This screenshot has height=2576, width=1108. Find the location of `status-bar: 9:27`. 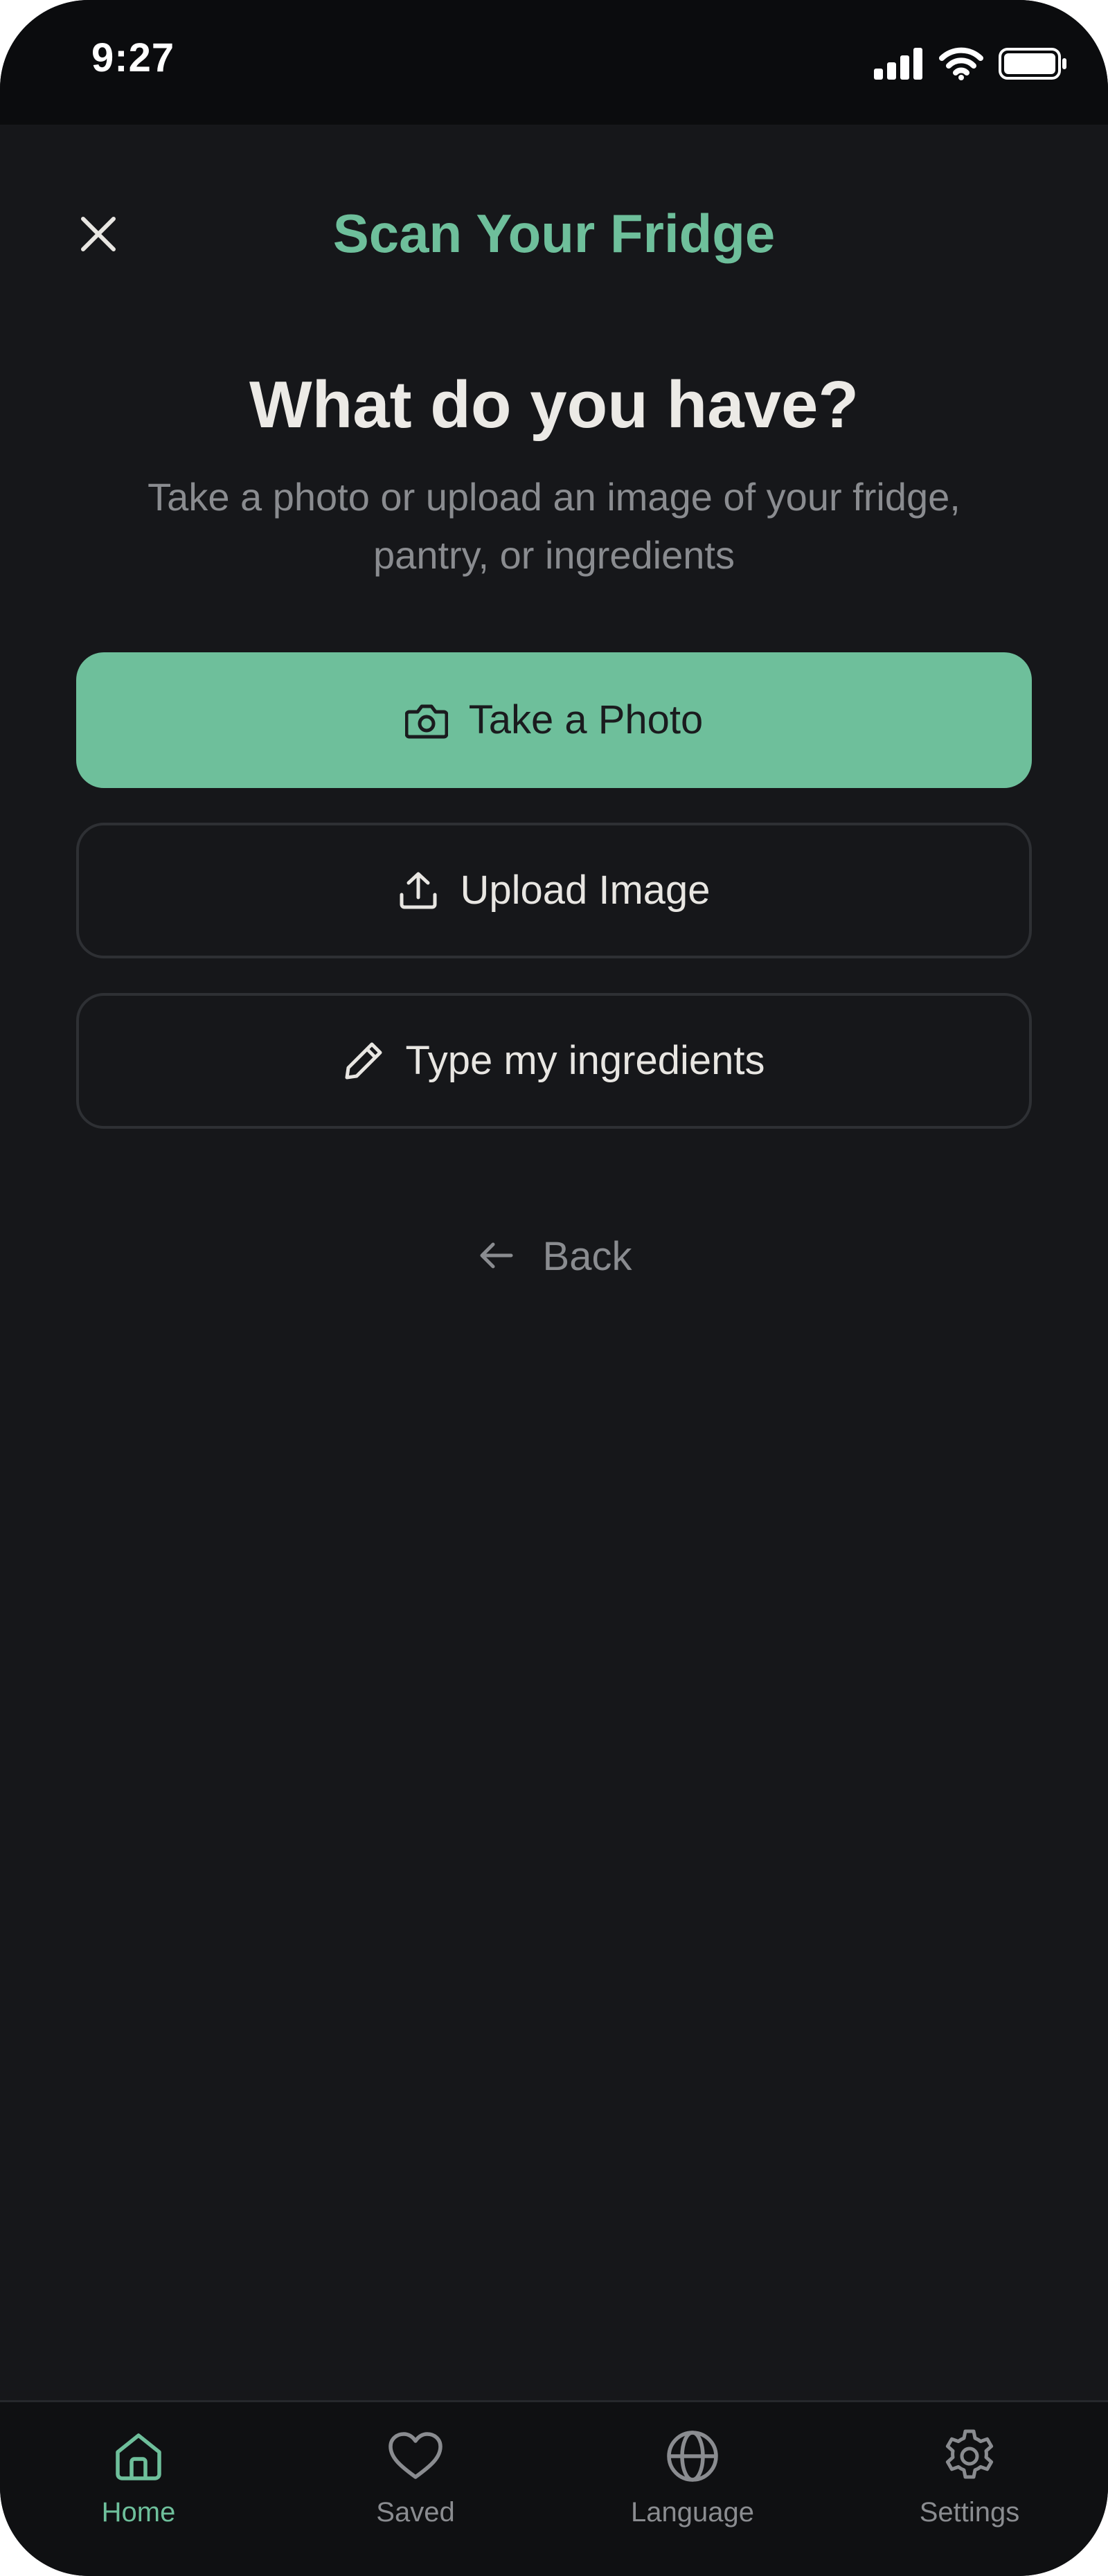

status-bar: 9:27 is located at coordinates (554, 63).